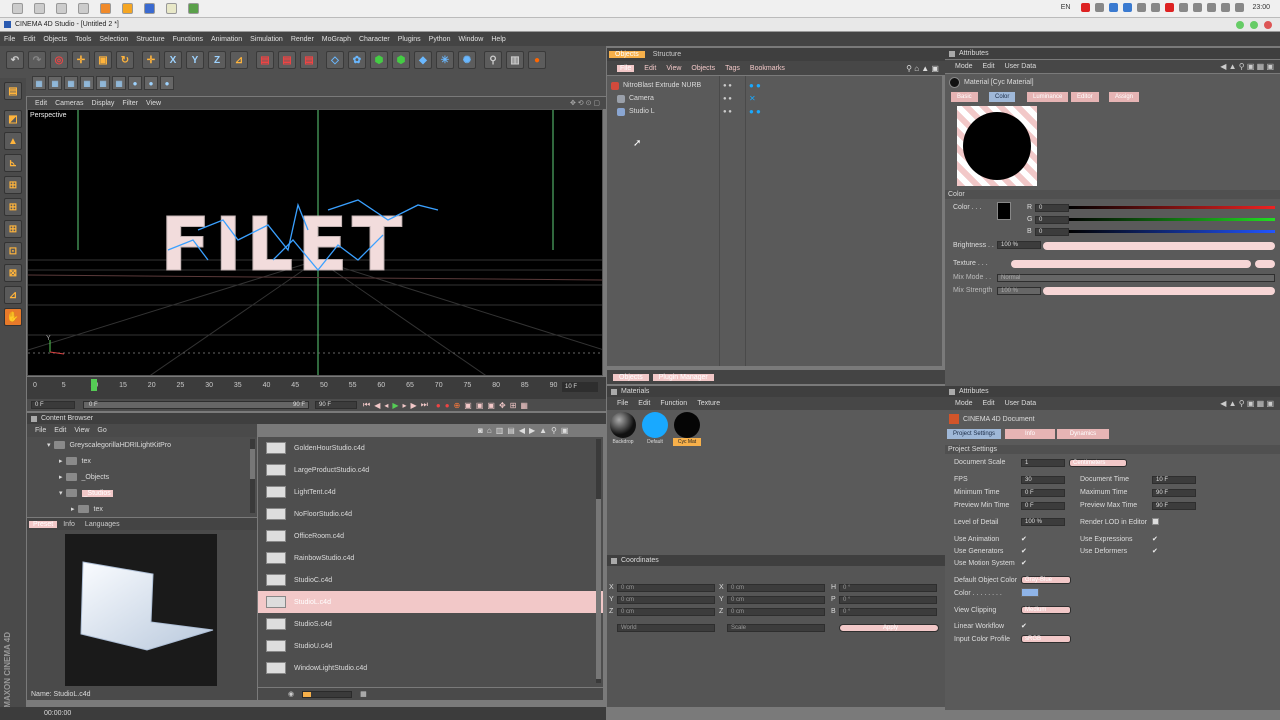  I want to click on key-pla-icon: ⊞, so click(513, 405).